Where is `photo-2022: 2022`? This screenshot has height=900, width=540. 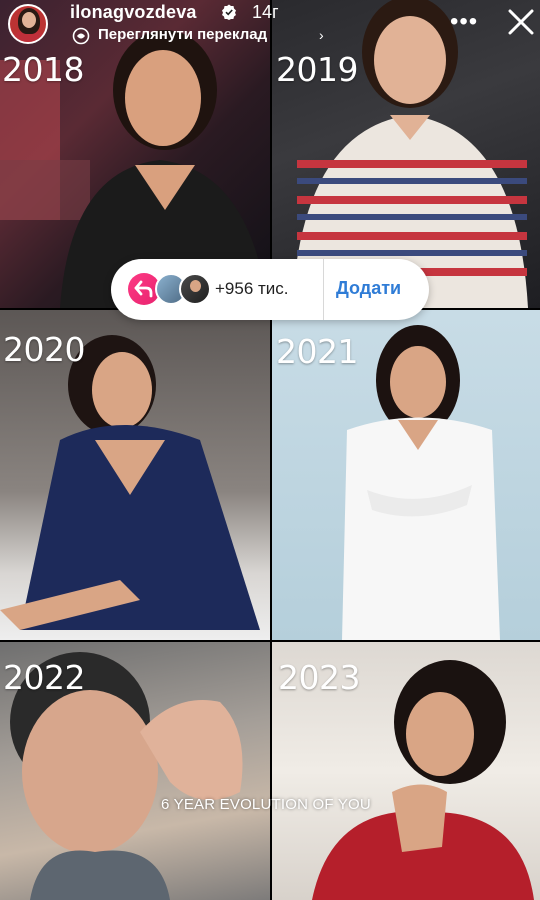 photo-2022: 2022 is located at coordinates (135, 771).